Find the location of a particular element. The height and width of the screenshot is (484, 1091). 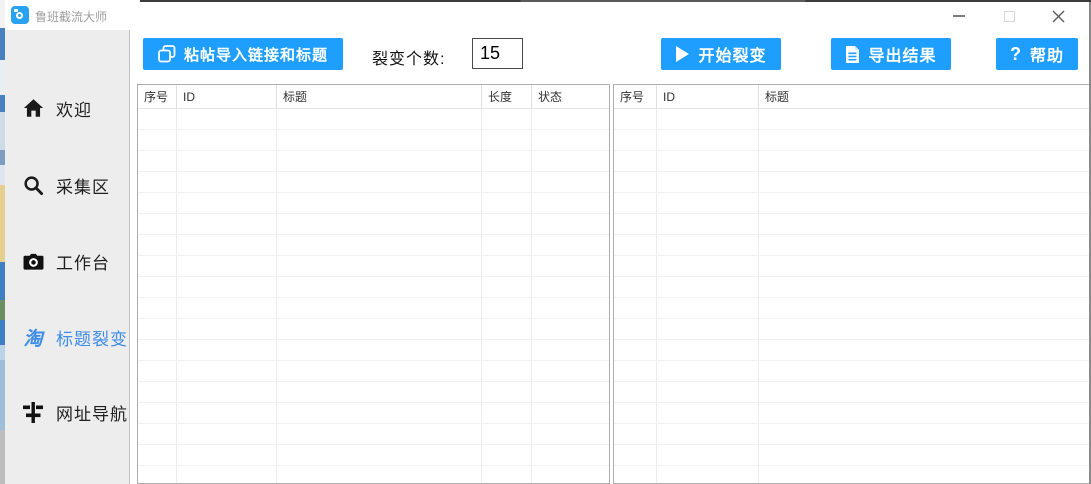

column-header-index: 序号 is located at coordinates (157, 96).